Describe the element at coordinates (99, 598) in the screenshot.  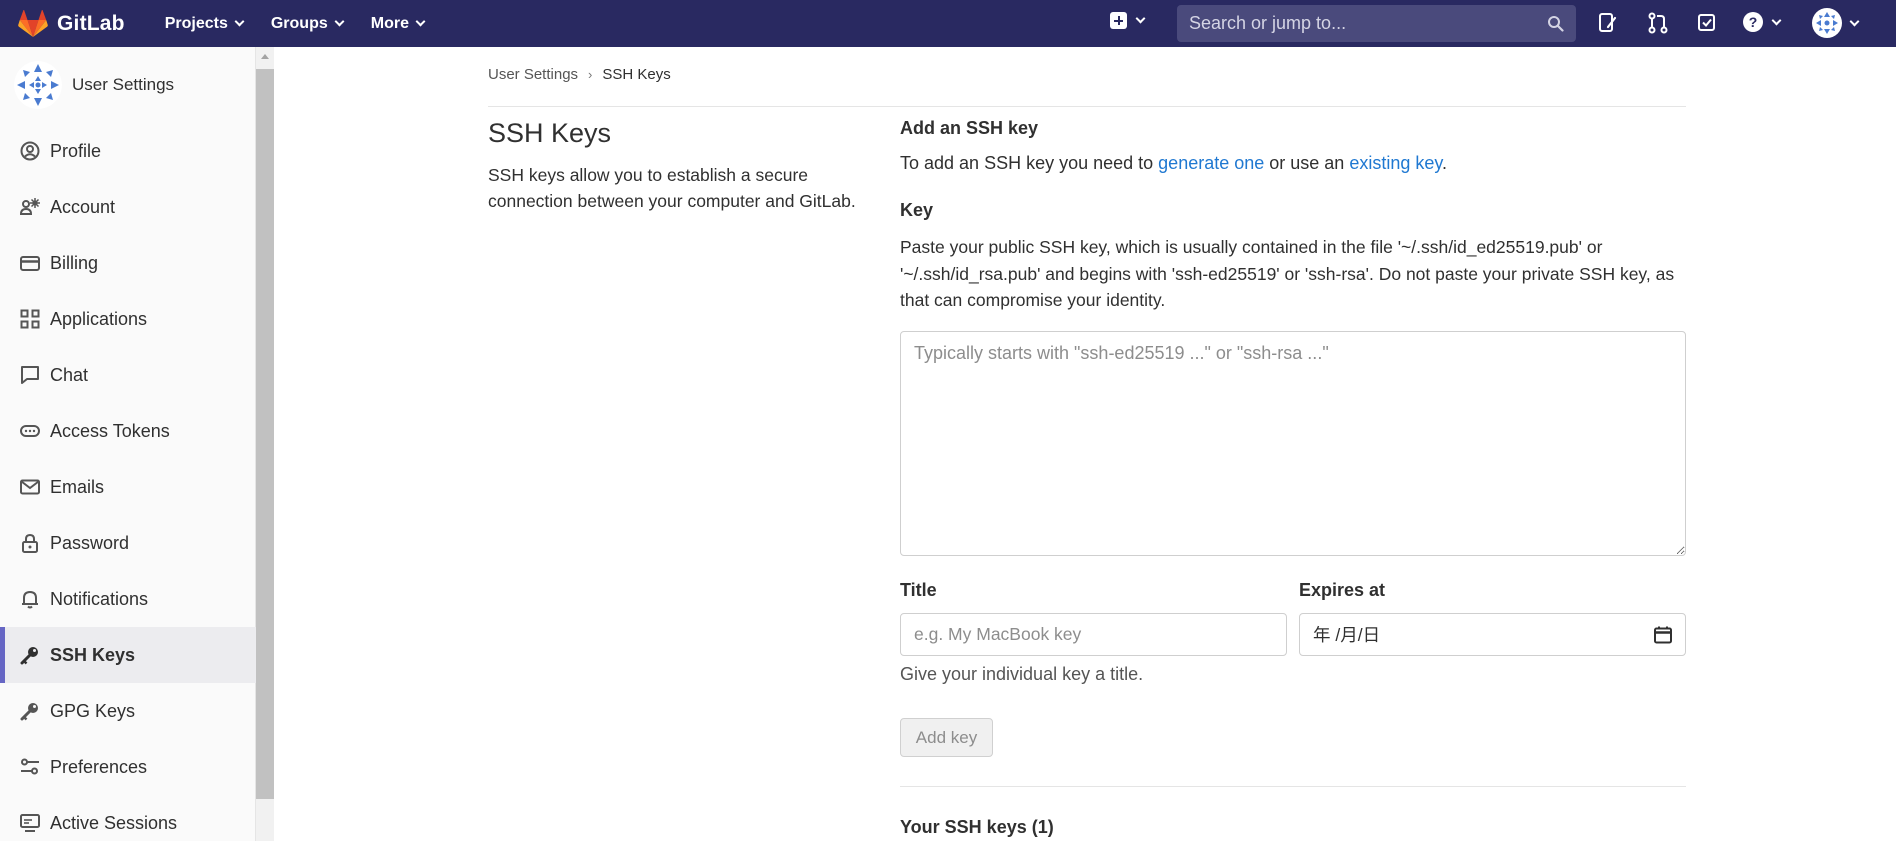
I see `sidebar-item-label: Notifications` at that location.